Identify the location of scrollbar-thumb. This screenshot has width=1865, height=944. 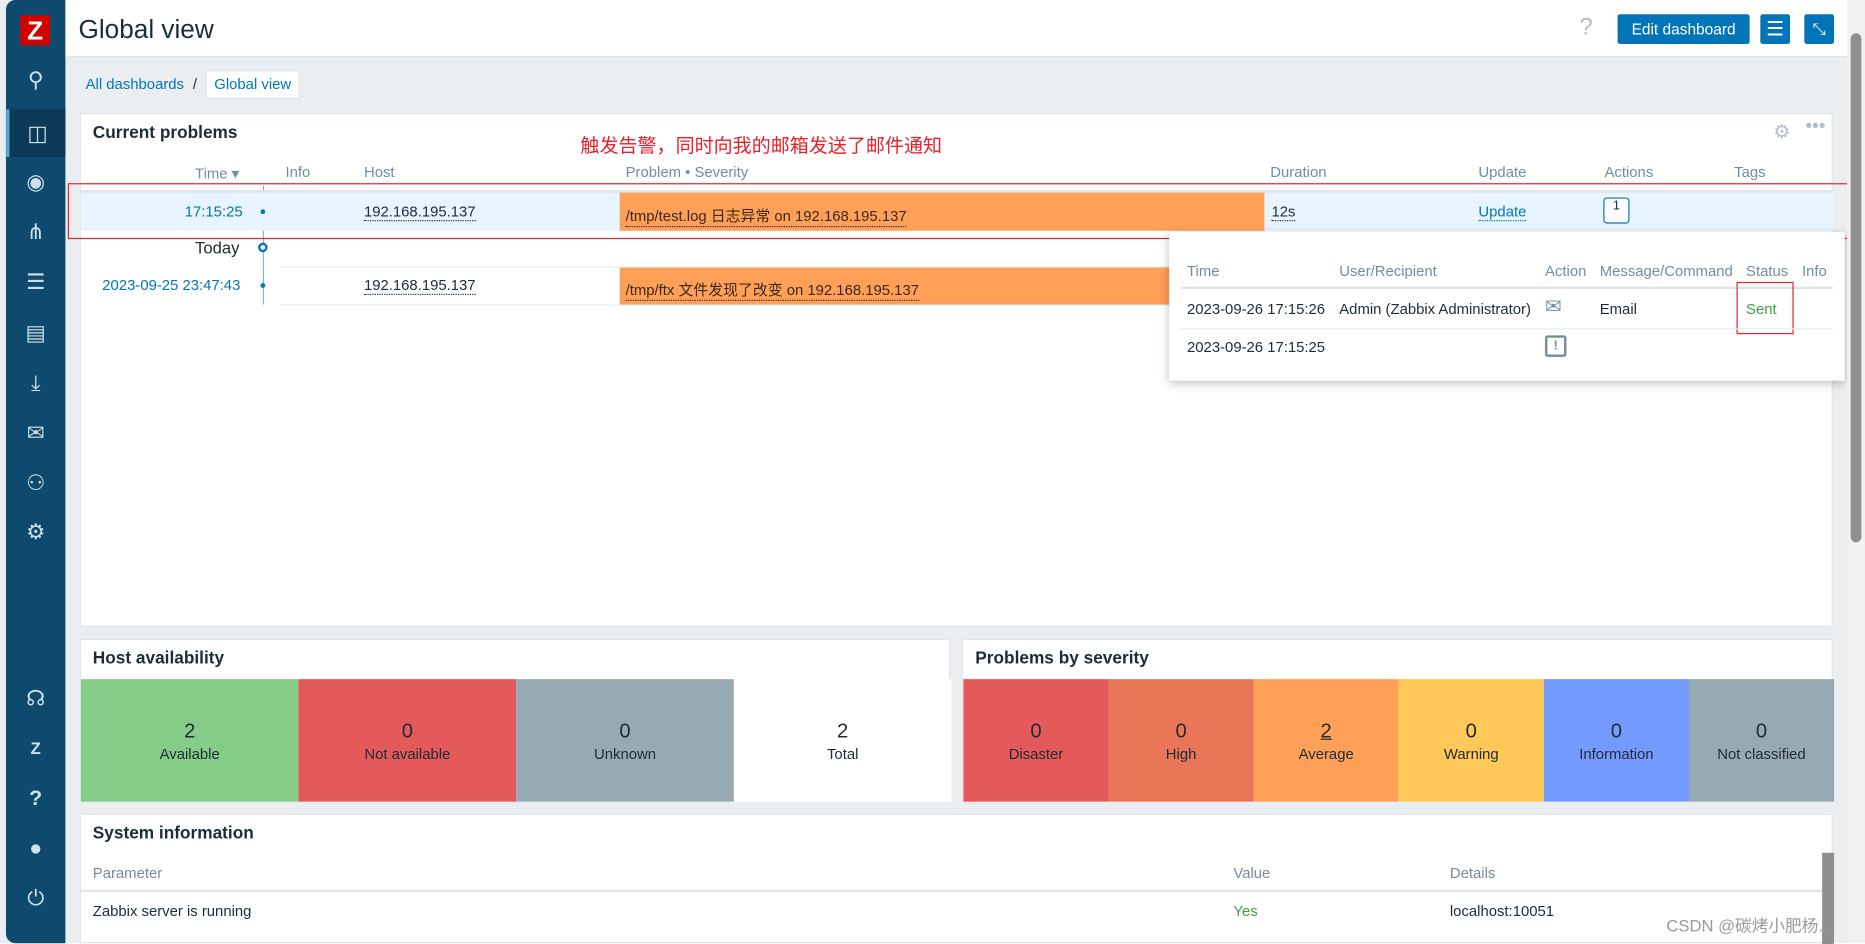
(1856, 288).